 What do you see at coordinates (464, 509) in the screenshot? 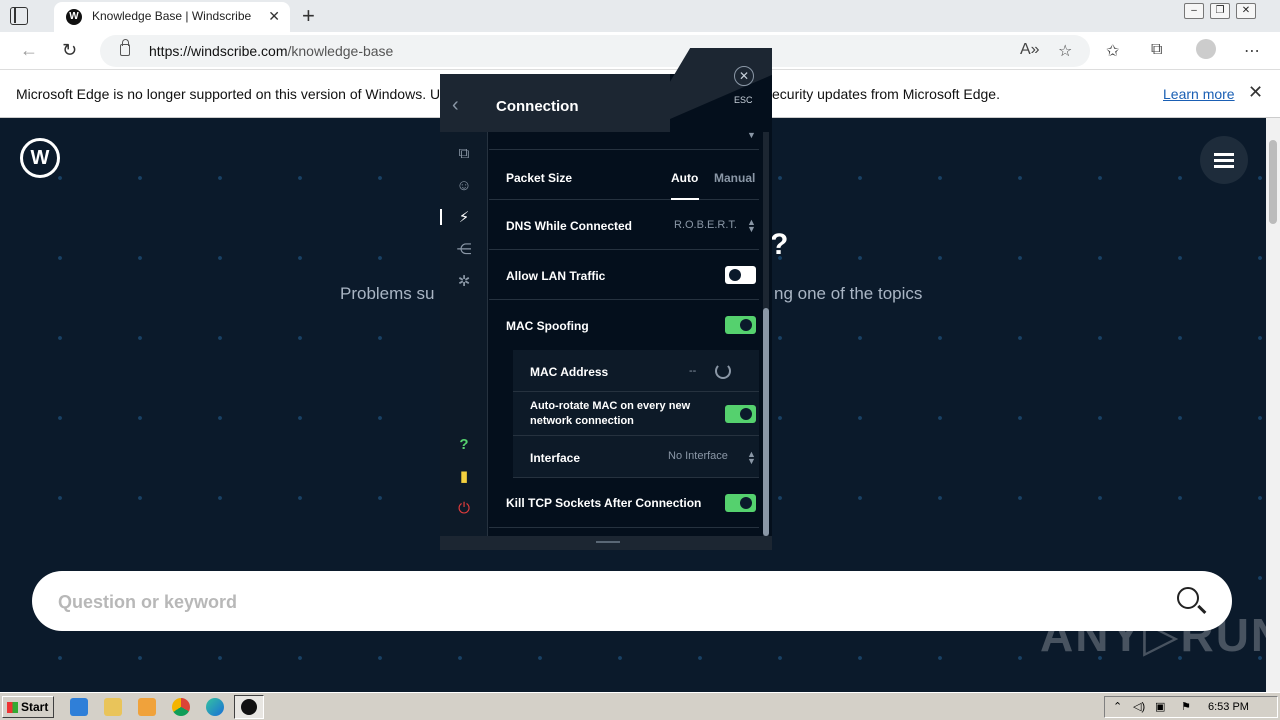
I see `quit-icon: ⏻` at bounding box center [464, 509].